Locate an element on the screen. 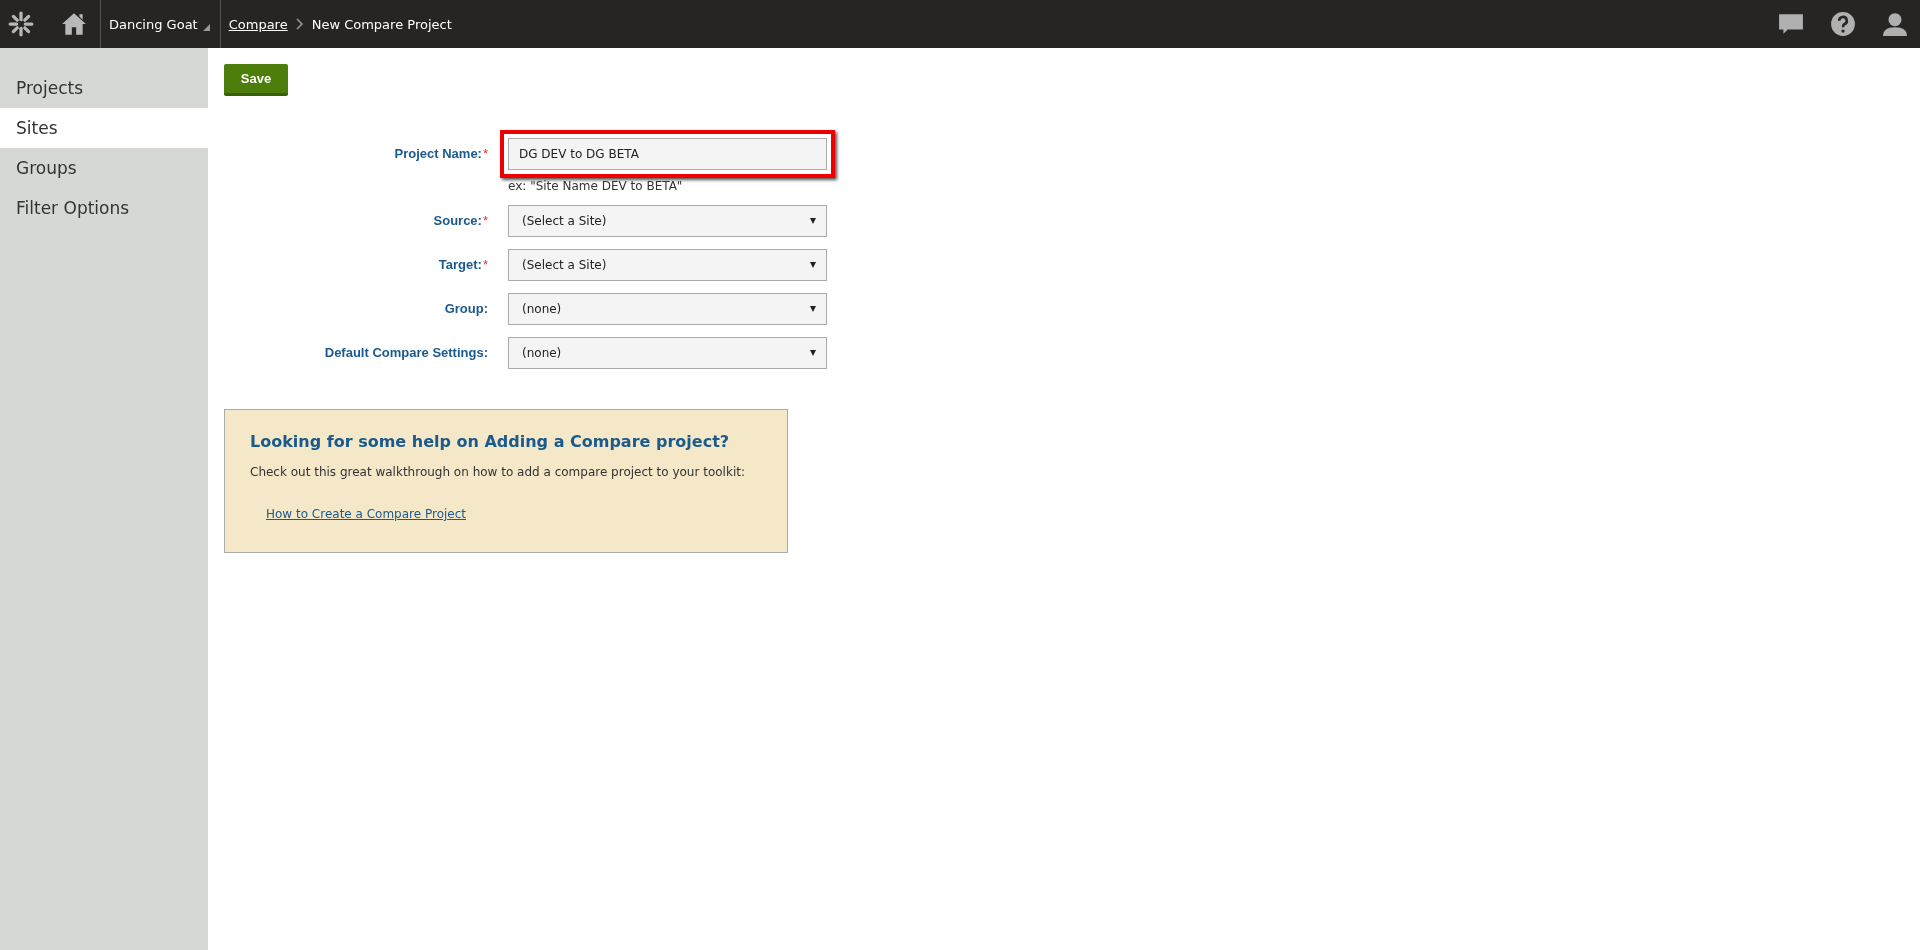 The height and width of the screenshot is (950, 1920). chevron-right-icon is located at coordinates (299, 24).